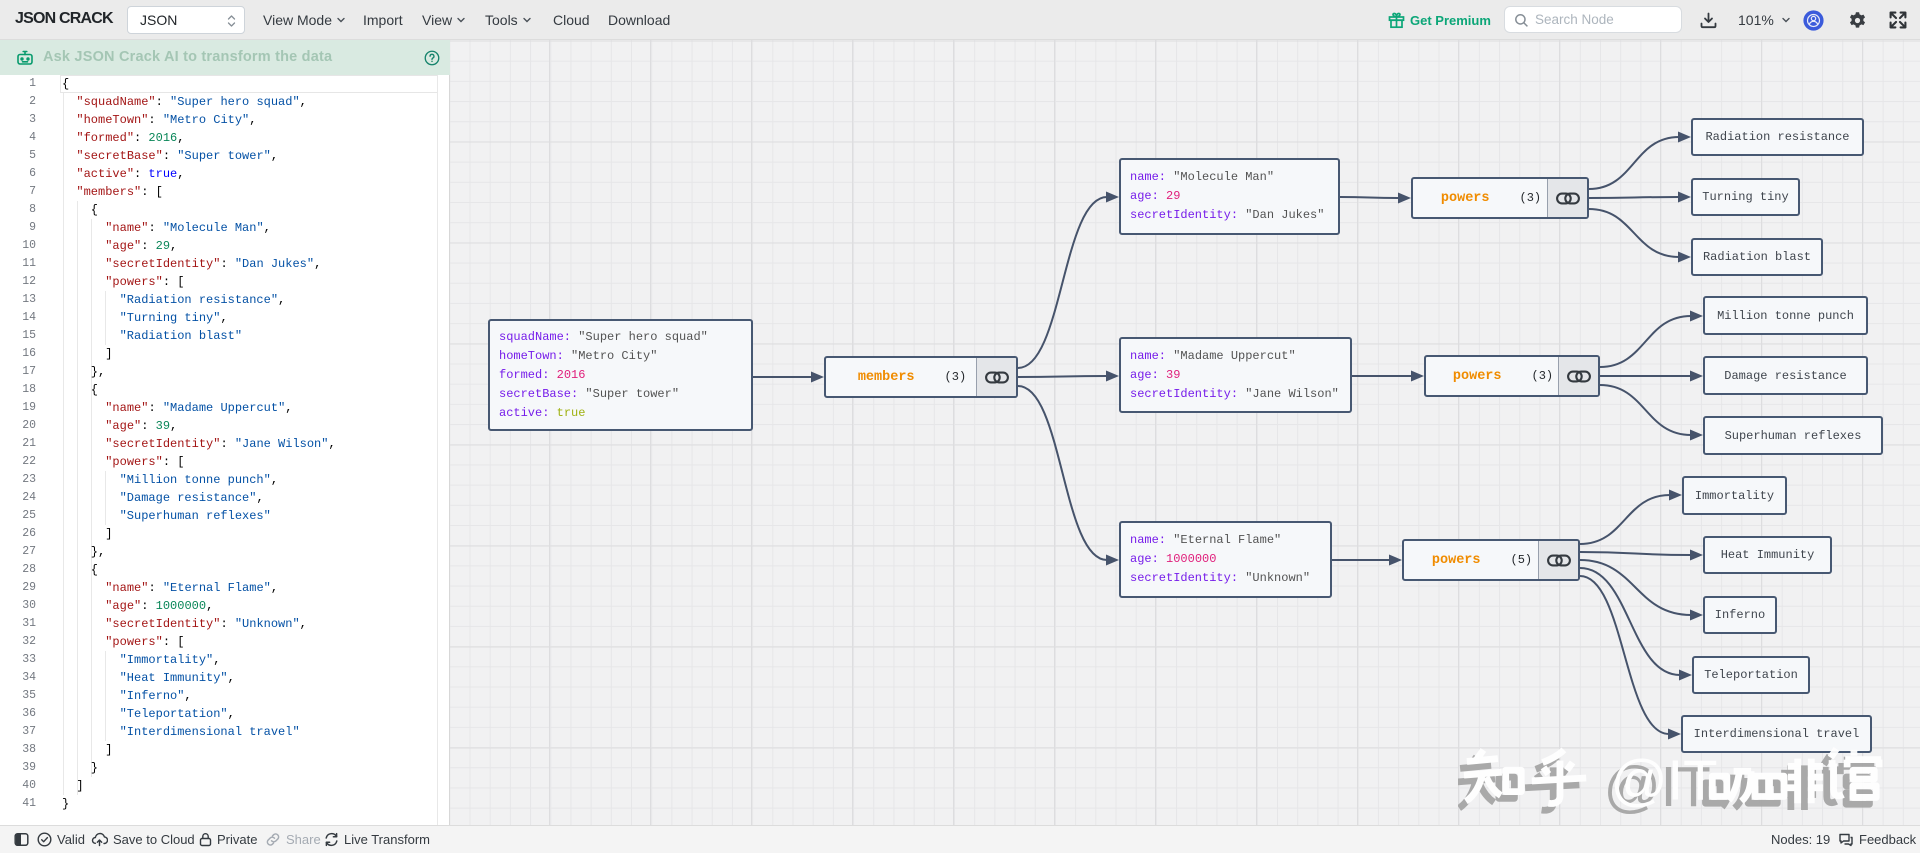  What do you see at coordinates (1663, 779) in the screenshot?
I see `svg-text: @IT` at bounding box center [1663, 779].